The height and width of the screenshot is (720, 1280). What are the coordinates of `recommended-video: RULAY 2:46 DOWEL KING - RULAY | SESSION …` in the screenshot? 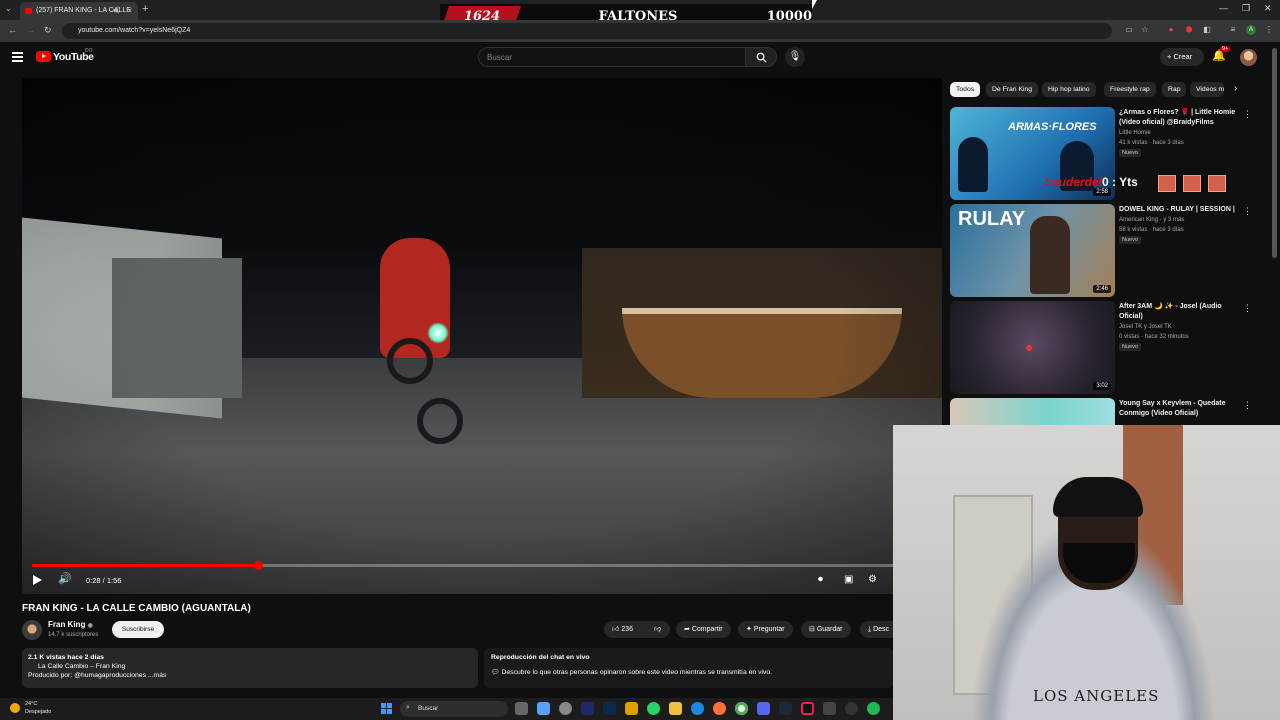 It's located at (1101, 251).